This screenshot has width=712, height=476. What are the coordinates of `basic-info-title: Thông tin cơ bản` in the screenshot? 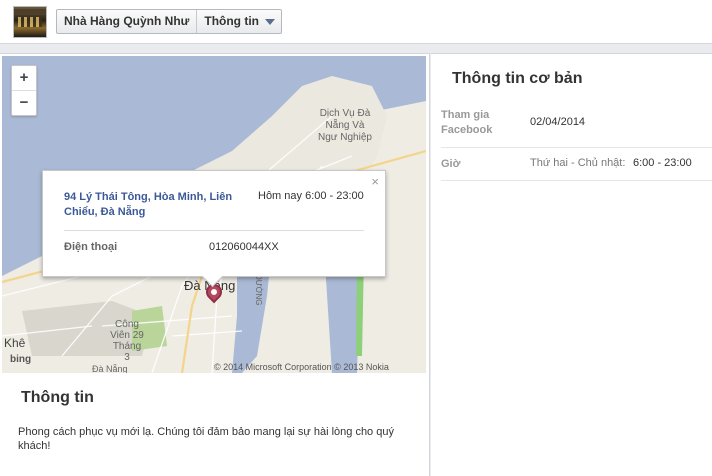 It's located at (517, 78).